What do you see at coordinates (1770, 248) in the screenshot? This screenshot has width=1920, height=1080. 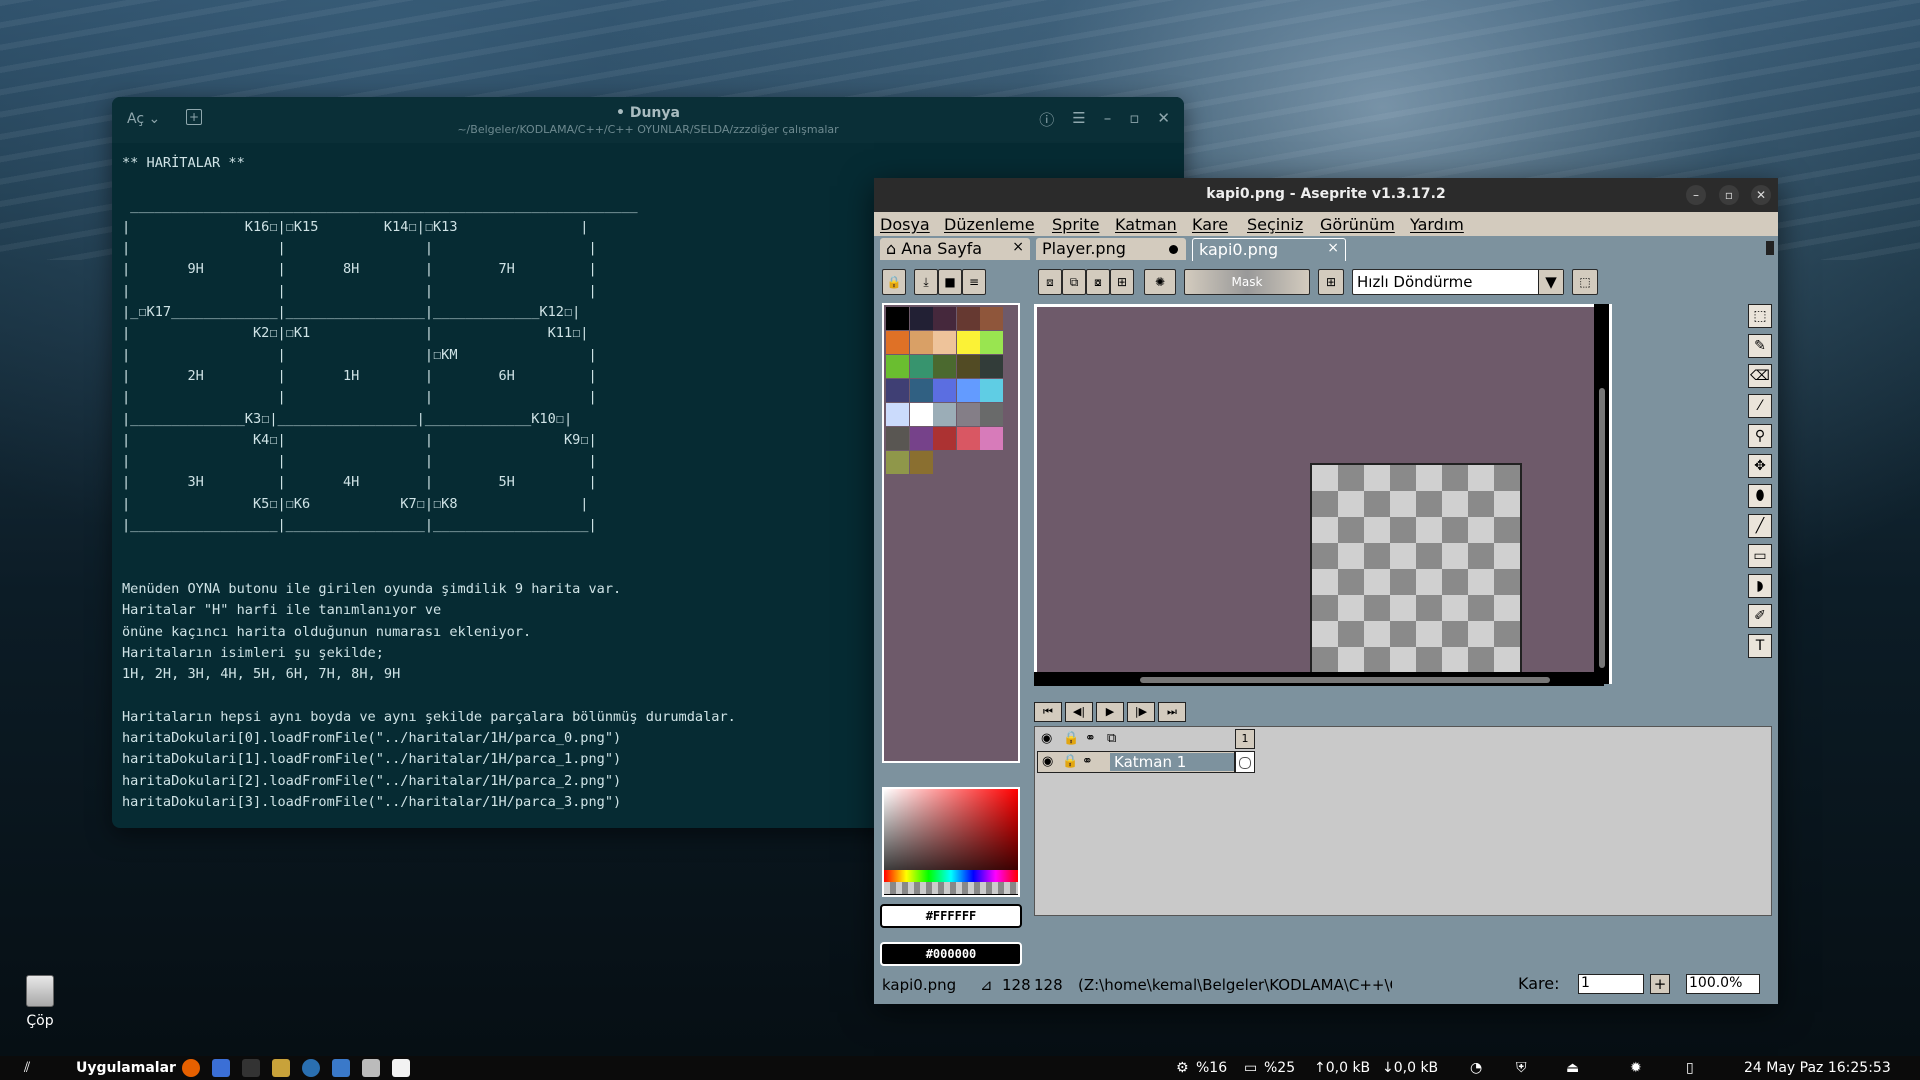 I see `panel-toggle-icon` at bounding box center [1770, 248].